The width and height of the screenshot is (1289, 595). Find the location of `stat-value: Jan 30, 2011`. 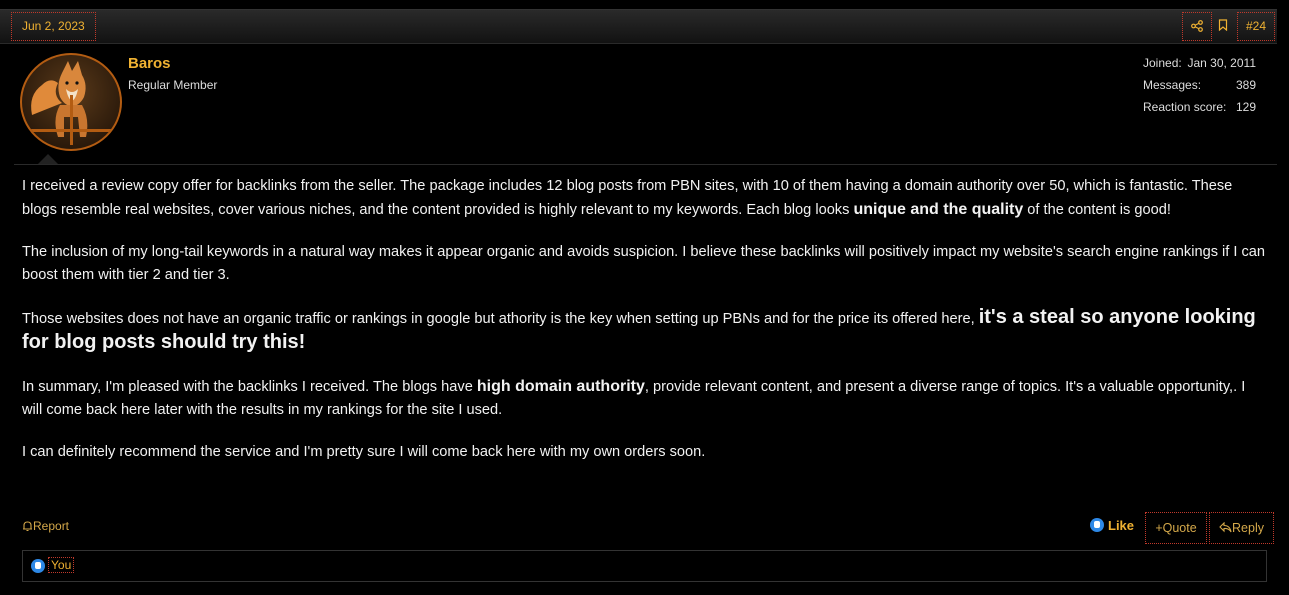

stat-value: Jan 30, 2011 is located at coordinates (1221, 63).